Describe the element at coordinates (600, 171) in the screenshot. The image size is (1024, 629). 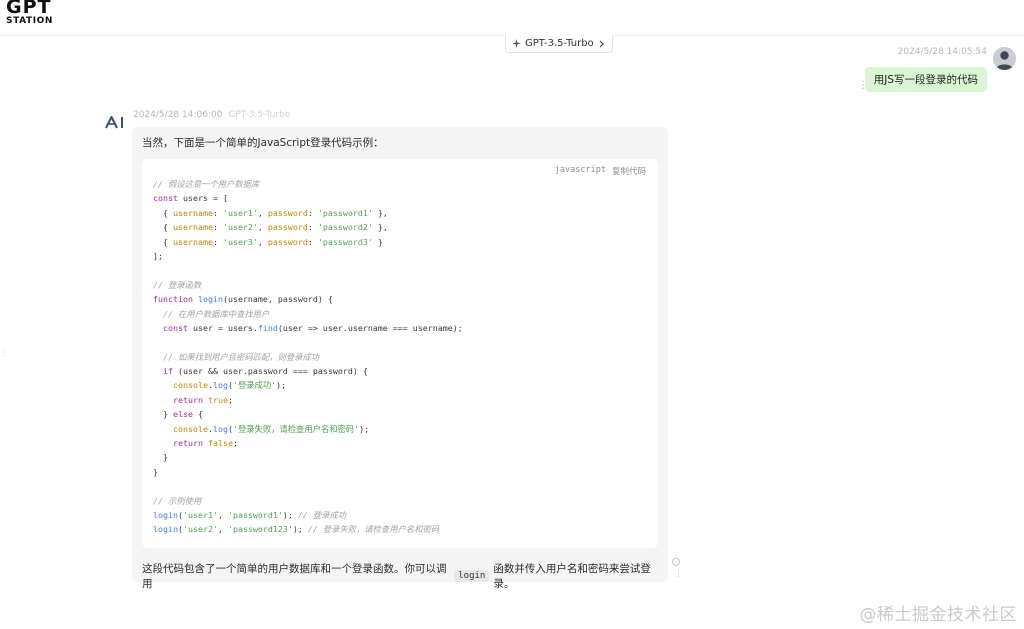
I see `code-block-header: javascript 复制代码` at that location.